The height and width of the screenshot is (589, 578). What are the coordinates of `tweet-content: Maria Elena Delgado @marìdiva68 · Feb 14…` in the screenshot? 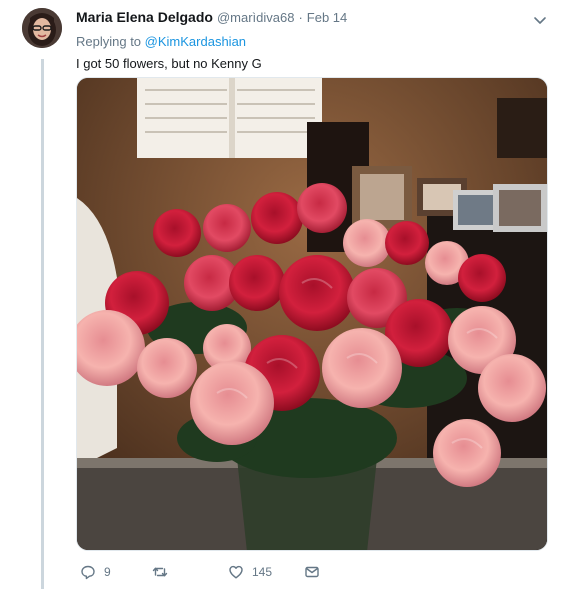 It's located at (316, 40).